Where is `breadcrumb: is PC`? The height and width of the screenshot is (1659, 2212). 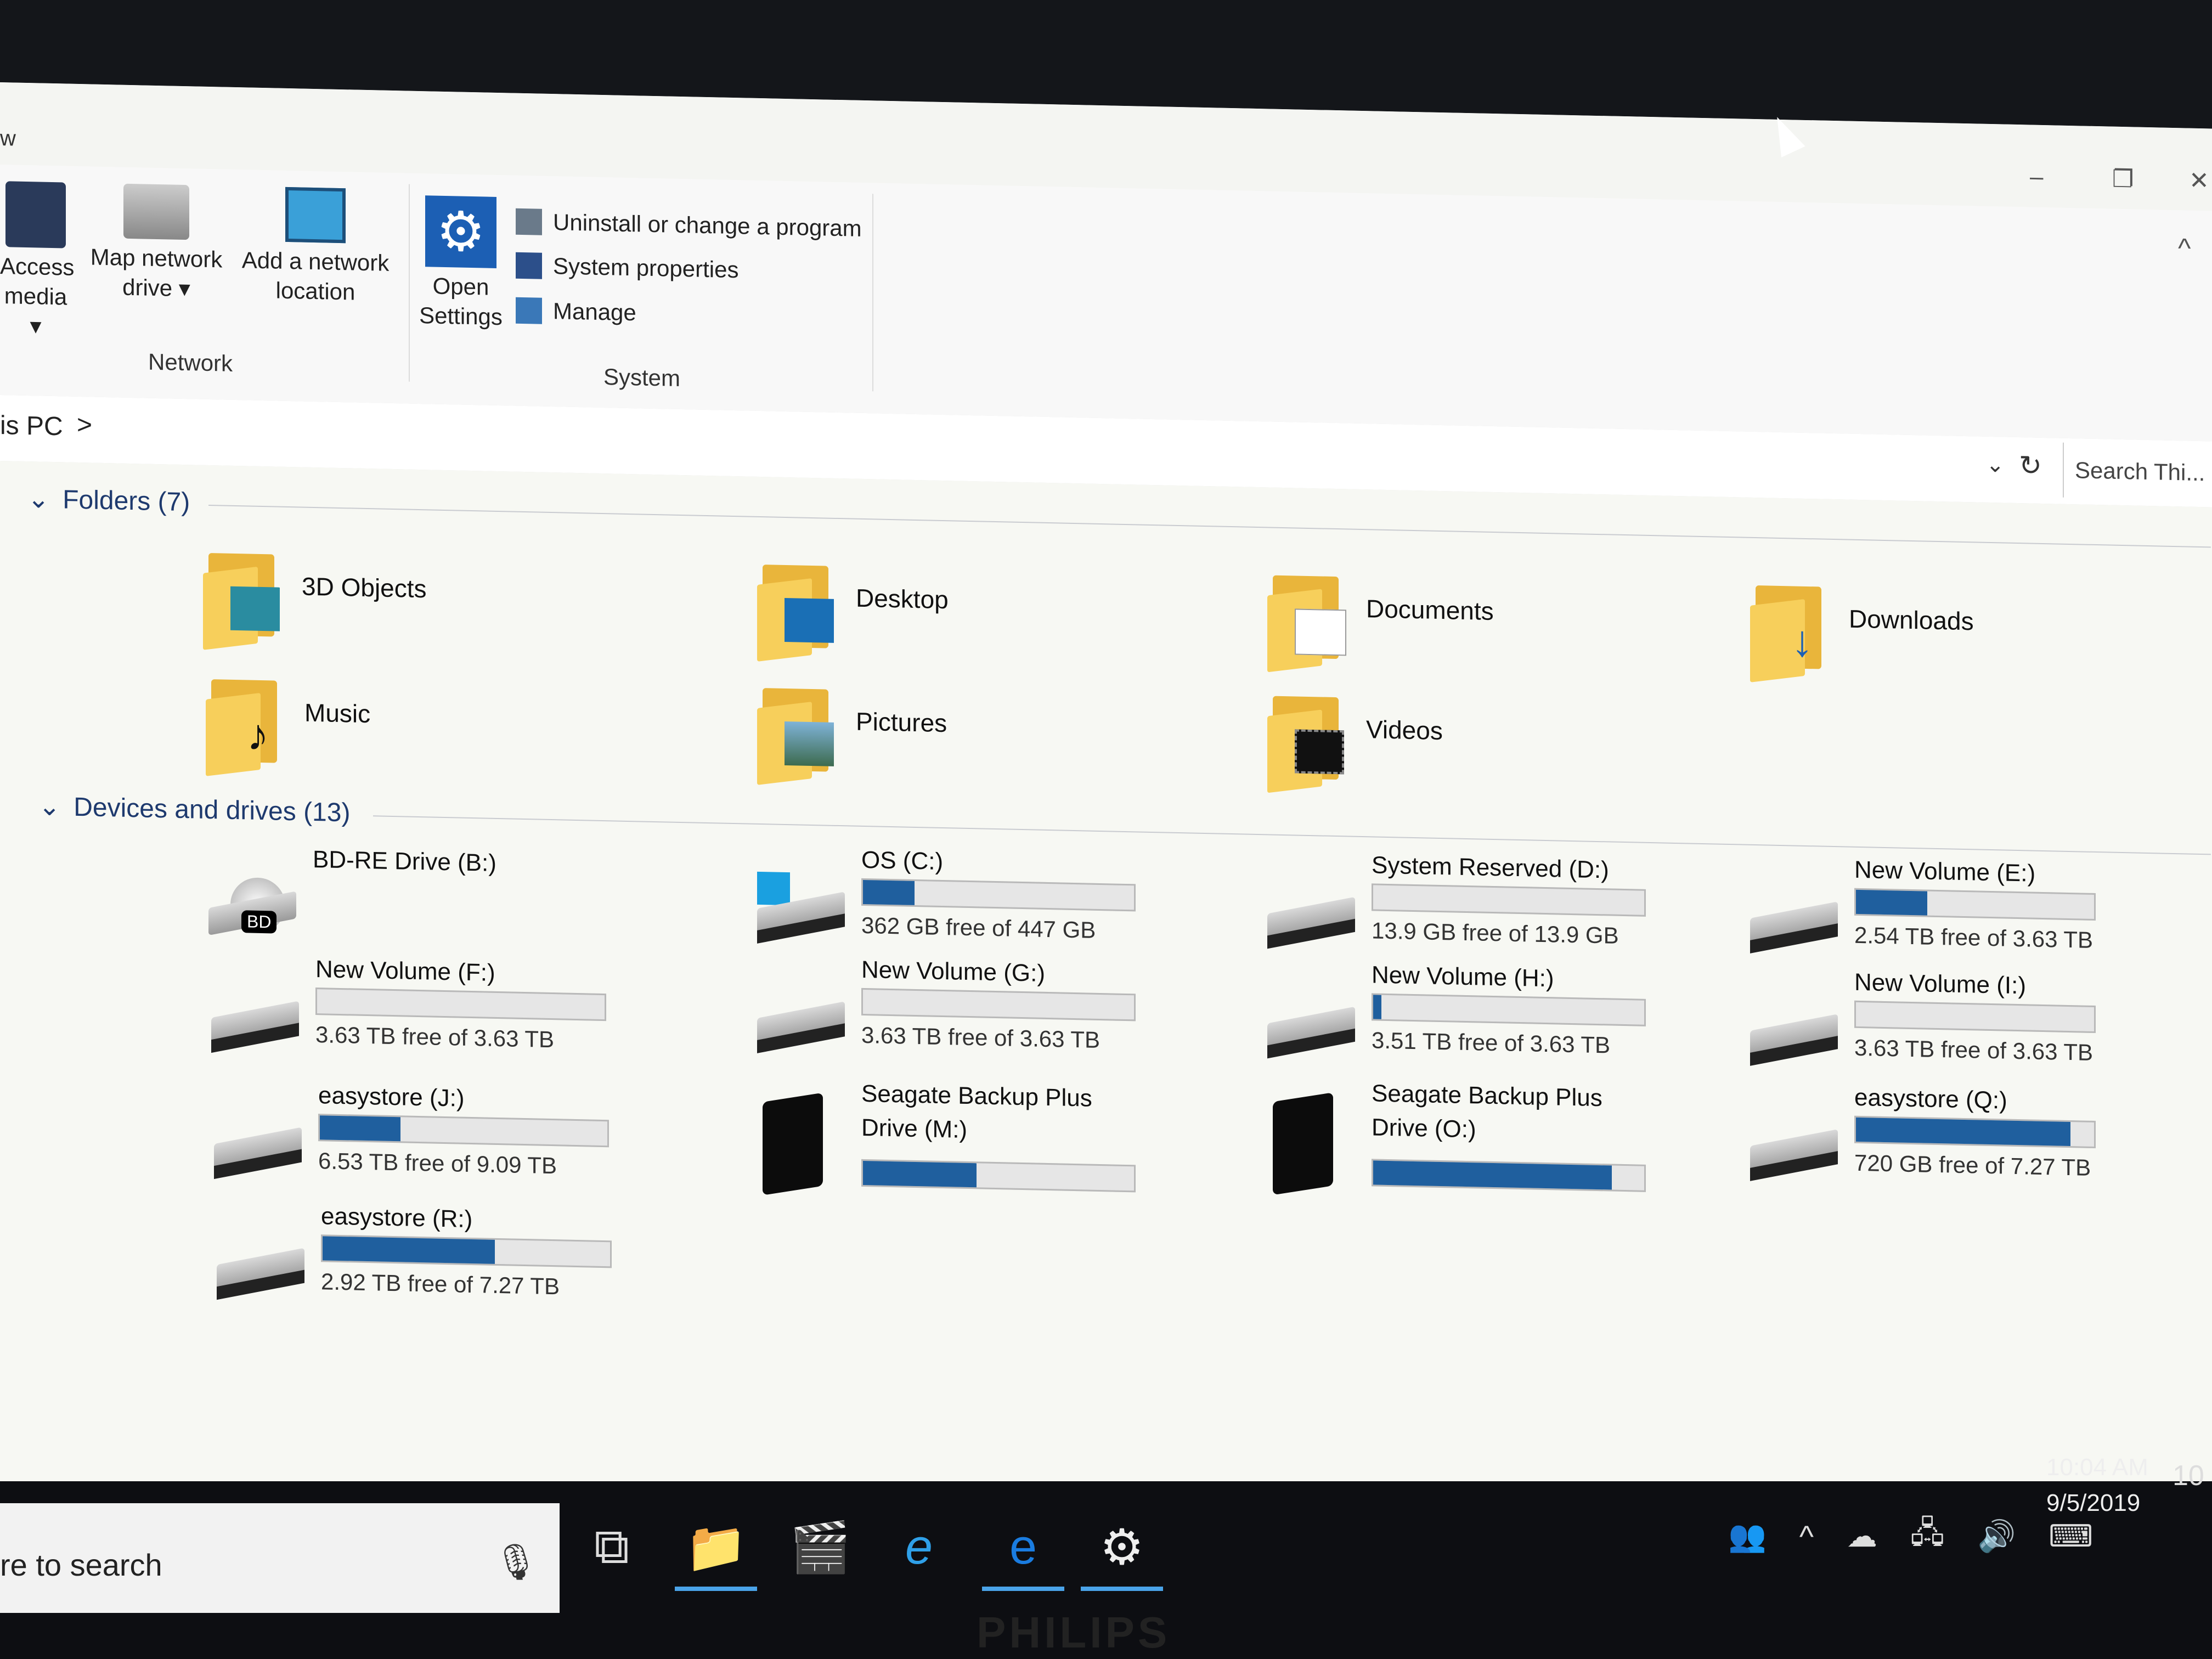
breadcrumb: is PC is located at coordinates (32, 426).